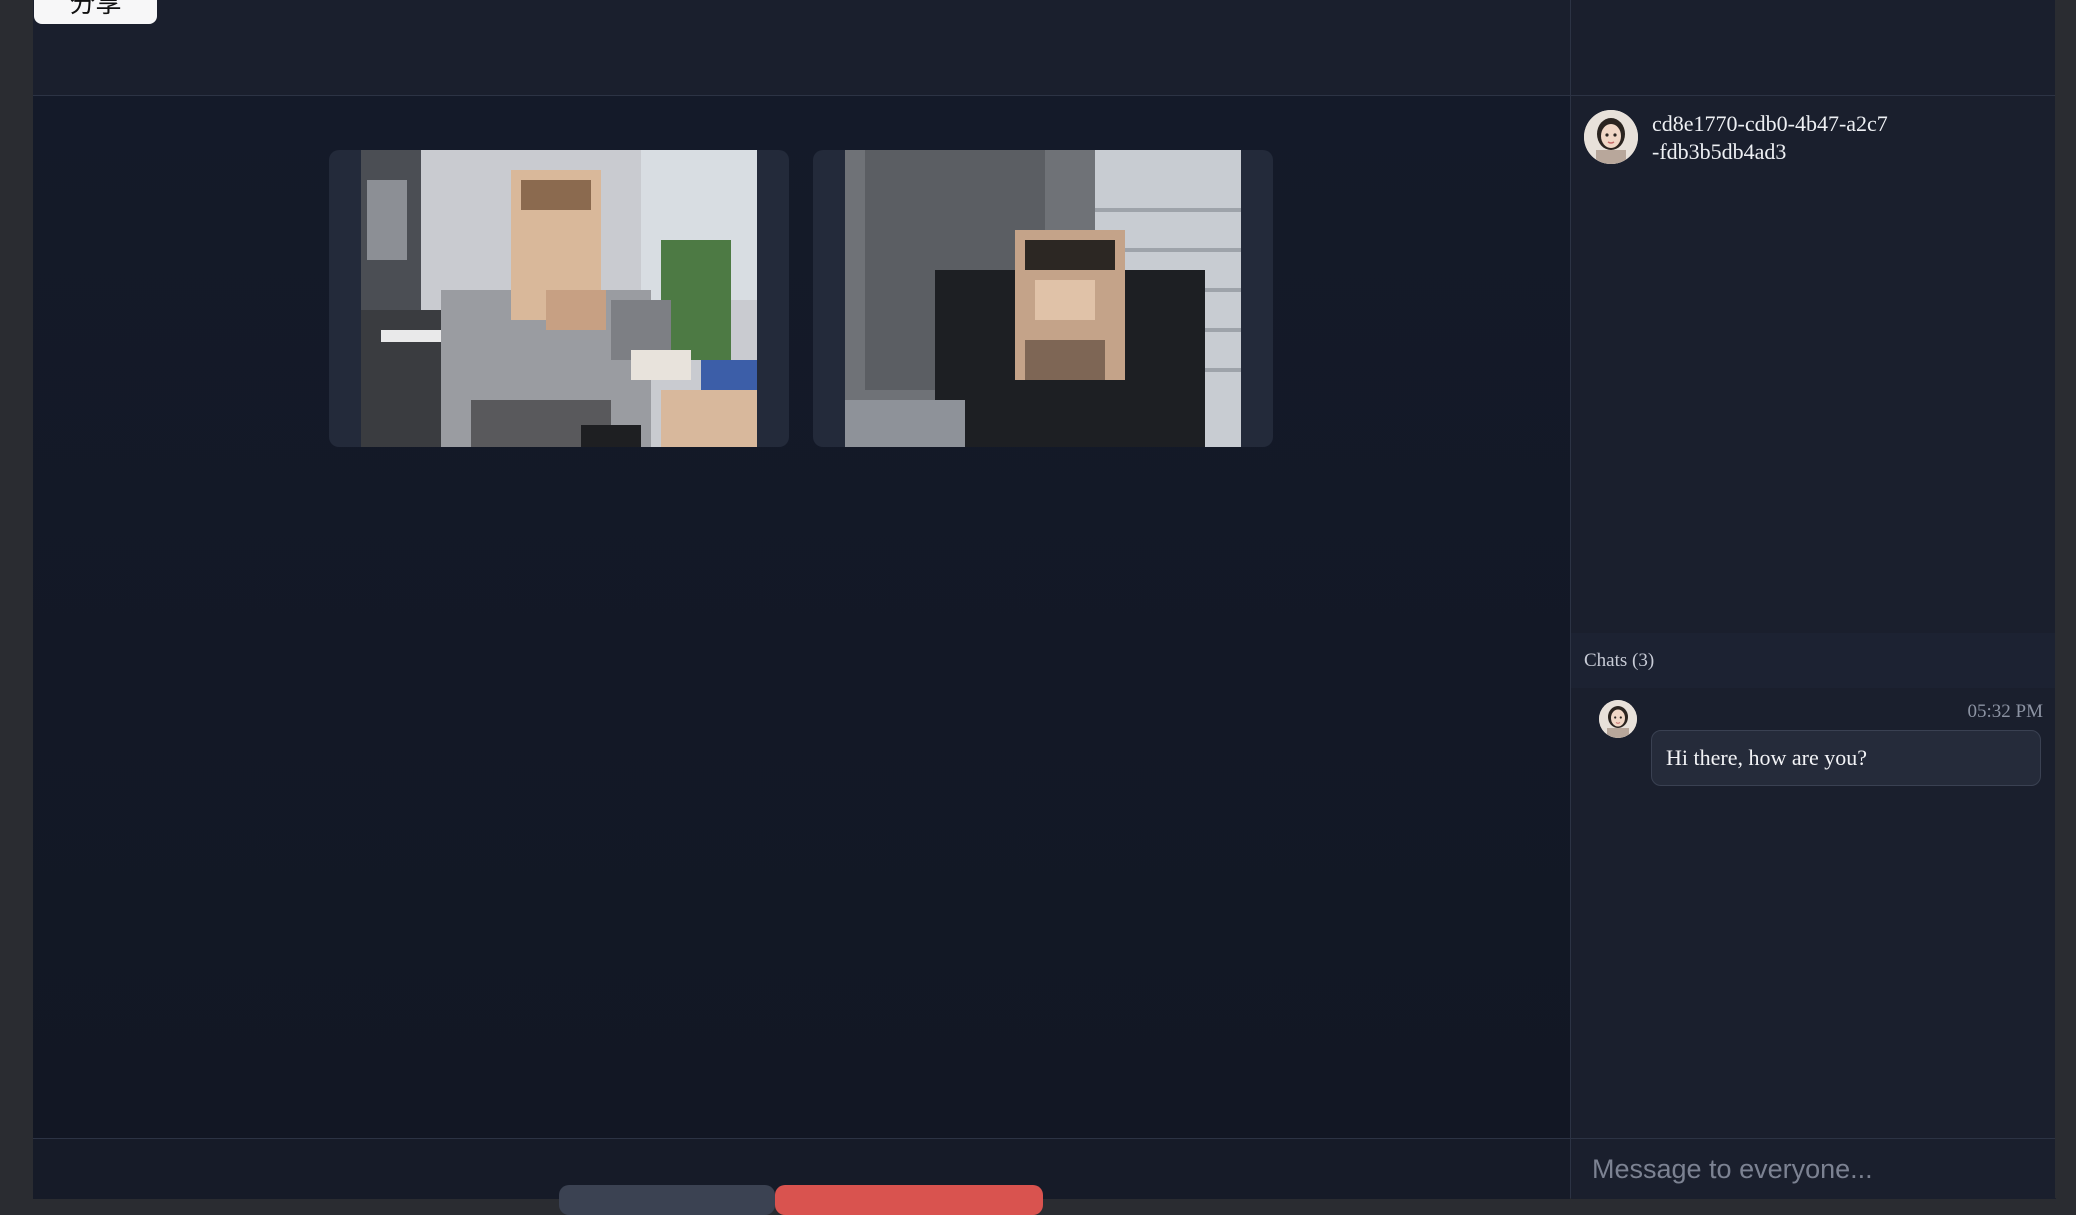 This screenshot has width=2076, height=1215. Describe the element at coordinates (1770, 137) in the screenshot. I see `participant-id: cd8e1770-cdb0-4b47-a2c7-fdb3b5db4ad3` at that location.